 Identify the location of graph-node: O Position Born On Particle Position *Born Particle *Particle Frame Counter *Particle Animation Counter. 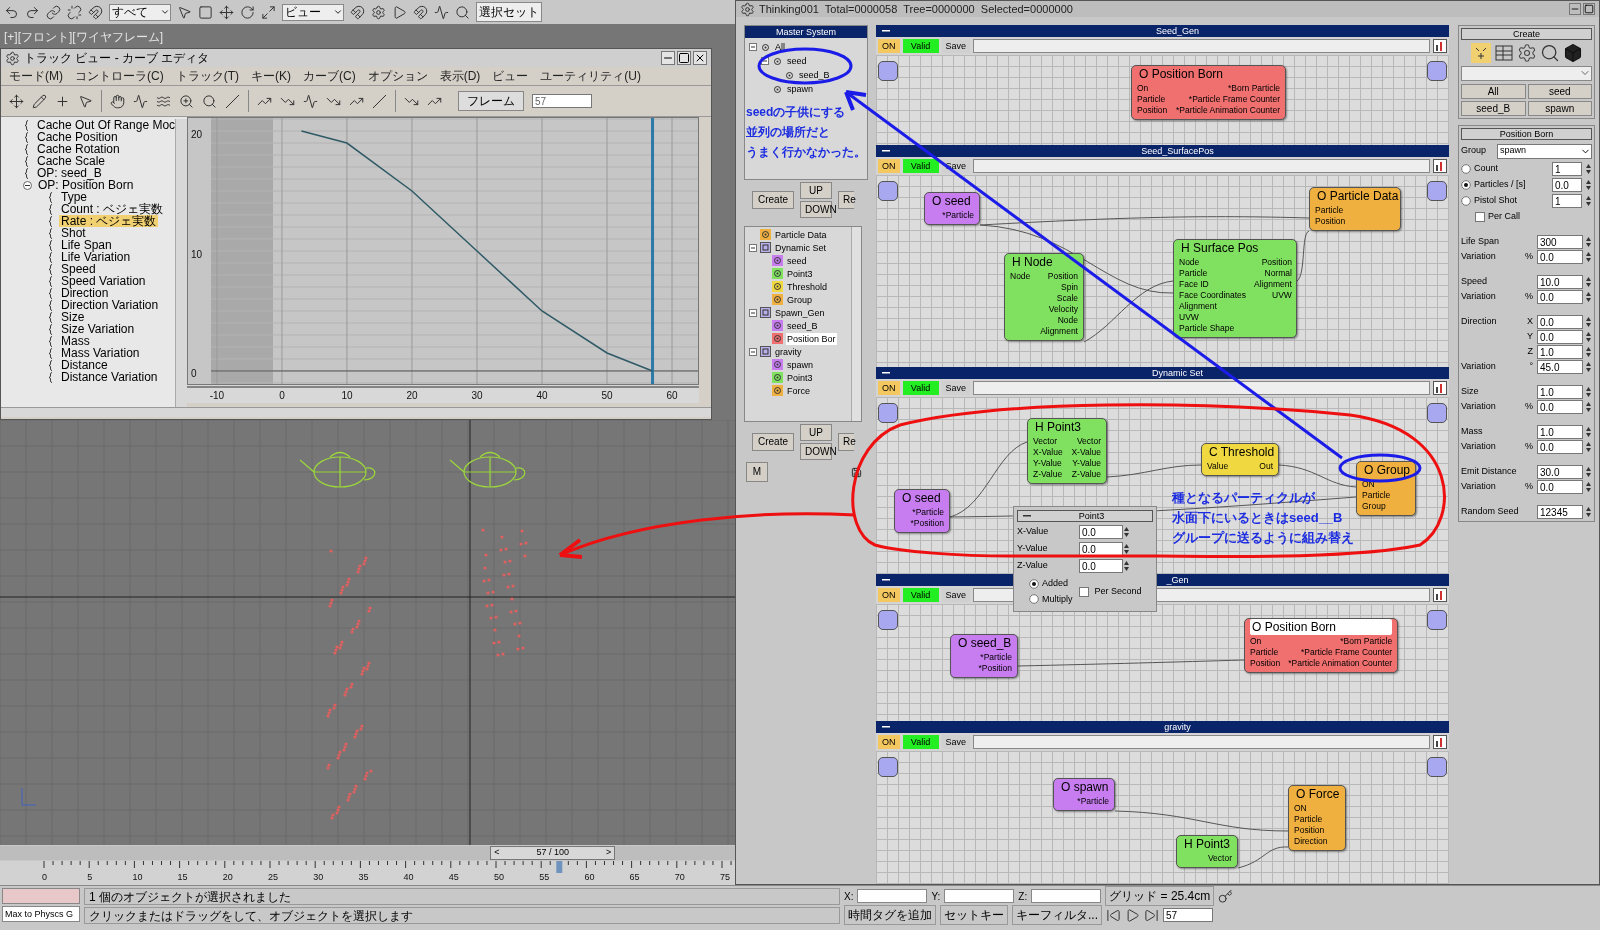
(1208, 92).